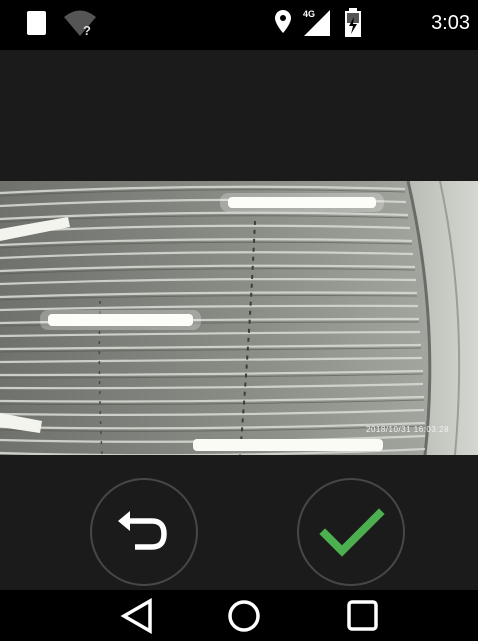 The height and width of the screenshot is (641, 478). I want to click on battery-charging-icon, so click(353, 22).